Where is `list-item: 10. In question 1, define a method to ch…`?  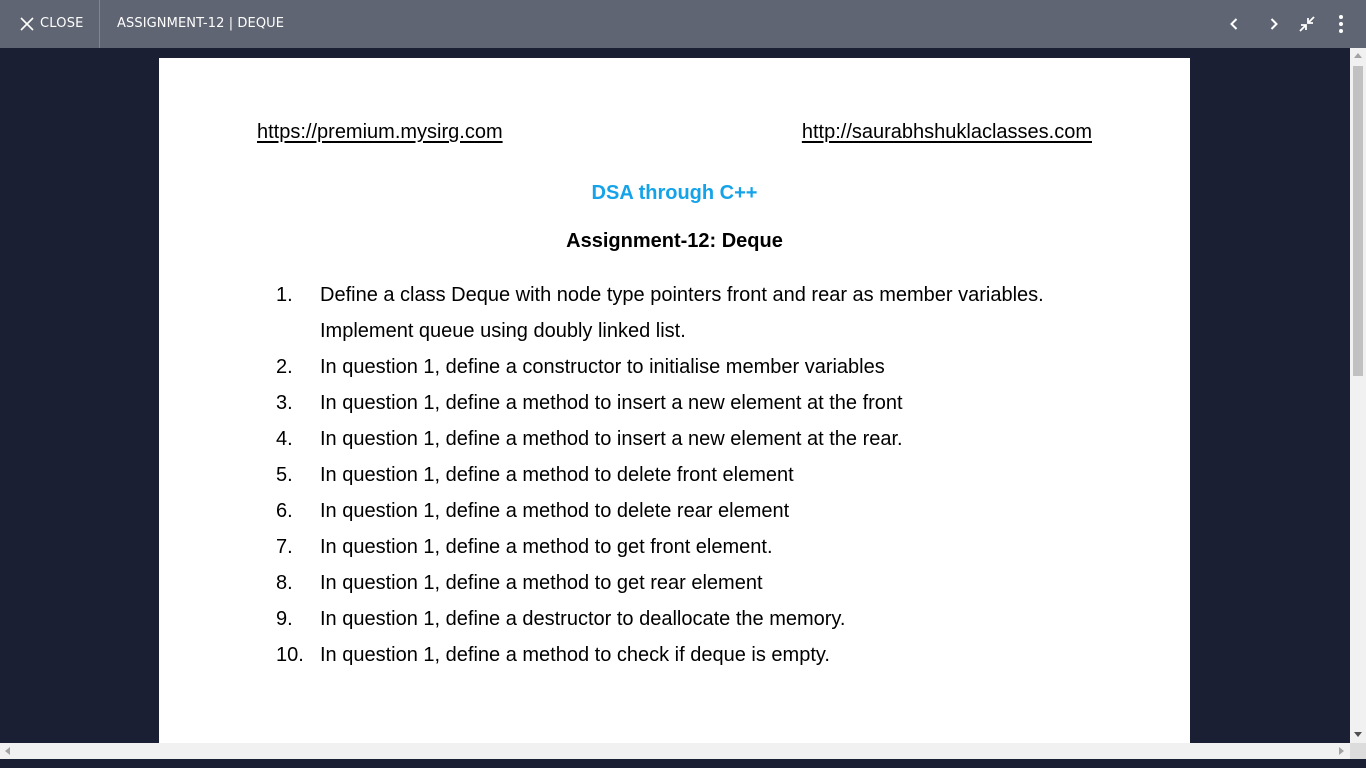
list-item: 10. In question 1, define a method to ch… is located at coordinates (676, 655).